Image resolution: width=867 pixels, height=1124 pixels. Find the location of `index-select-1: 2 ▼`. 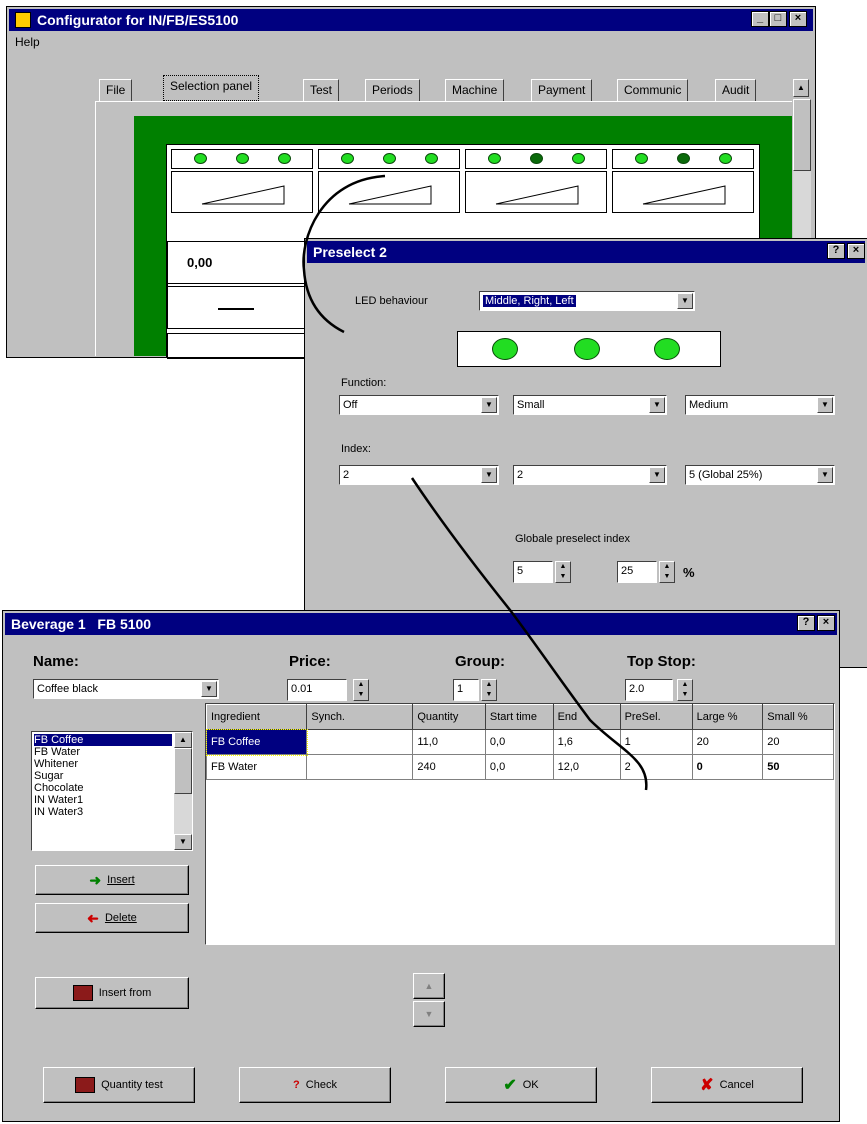

index-select-1: 2 ▼ is located at coordinates (419, 475).